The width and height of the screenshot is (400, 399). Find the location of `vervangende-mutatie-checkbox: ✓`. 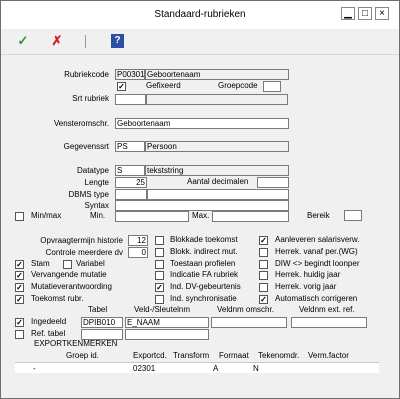

vervangende-mutatie-checkbox: ✓ is located at coordinates (19, 275).